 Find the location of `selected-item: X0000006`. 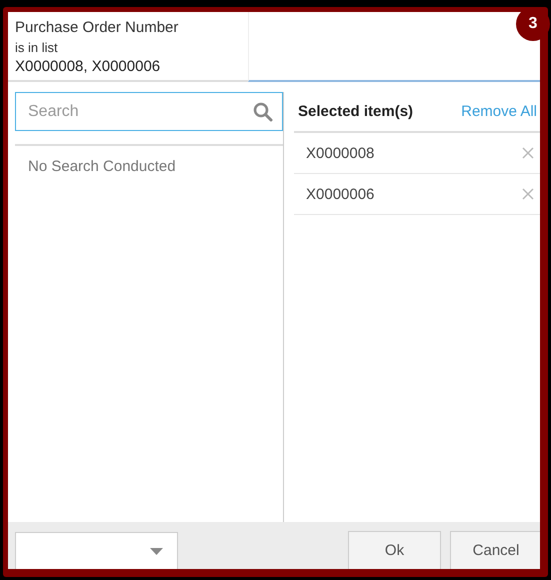

selected-item: X0000006 is located at coordinates (340, 194).